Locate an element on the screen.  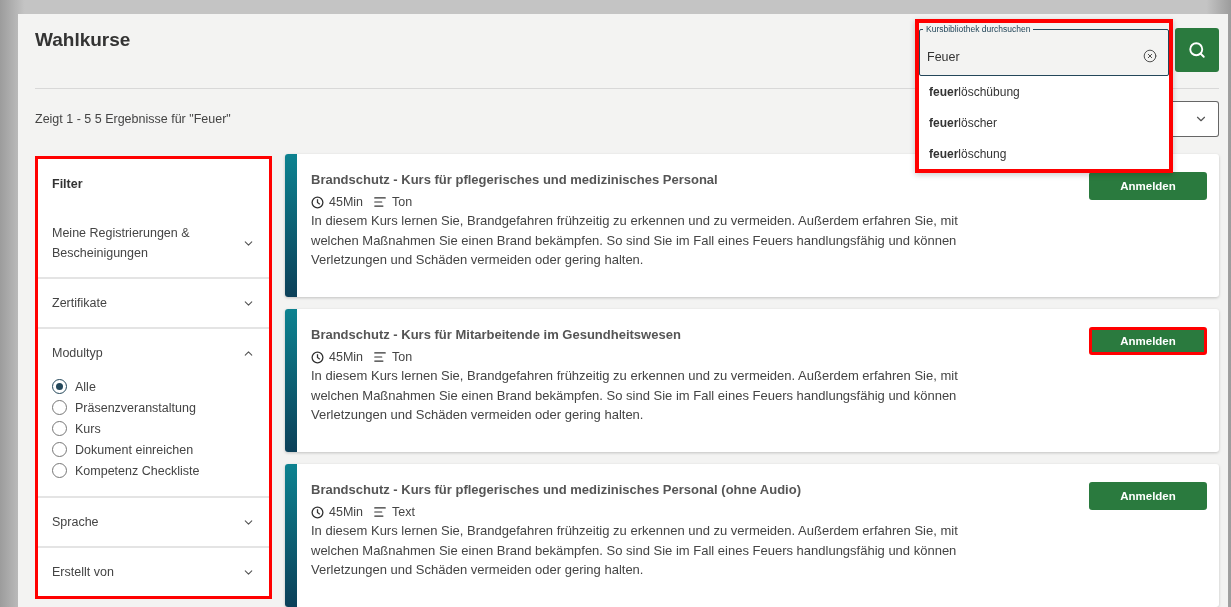
search-field: Kursbibliothek durchsuchen Feuer is located at coordinates (1044, 49).